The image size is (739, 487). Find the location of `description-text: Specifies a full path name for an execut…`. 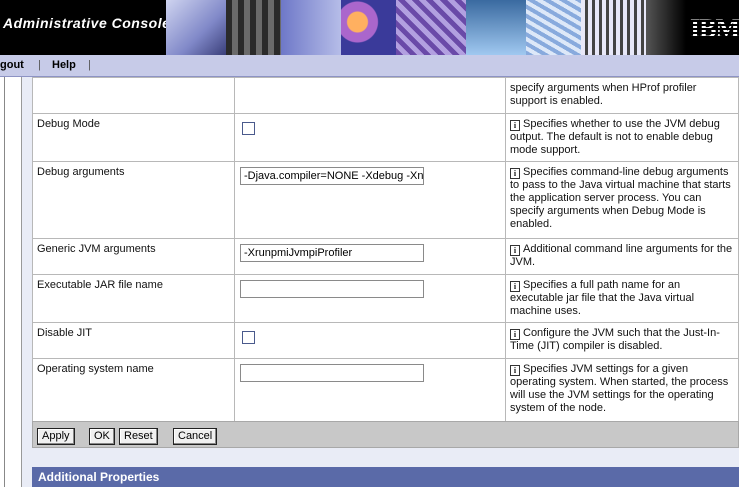

description-text: Specifies a full path name for an execut… is located at coordinates (602, 298).